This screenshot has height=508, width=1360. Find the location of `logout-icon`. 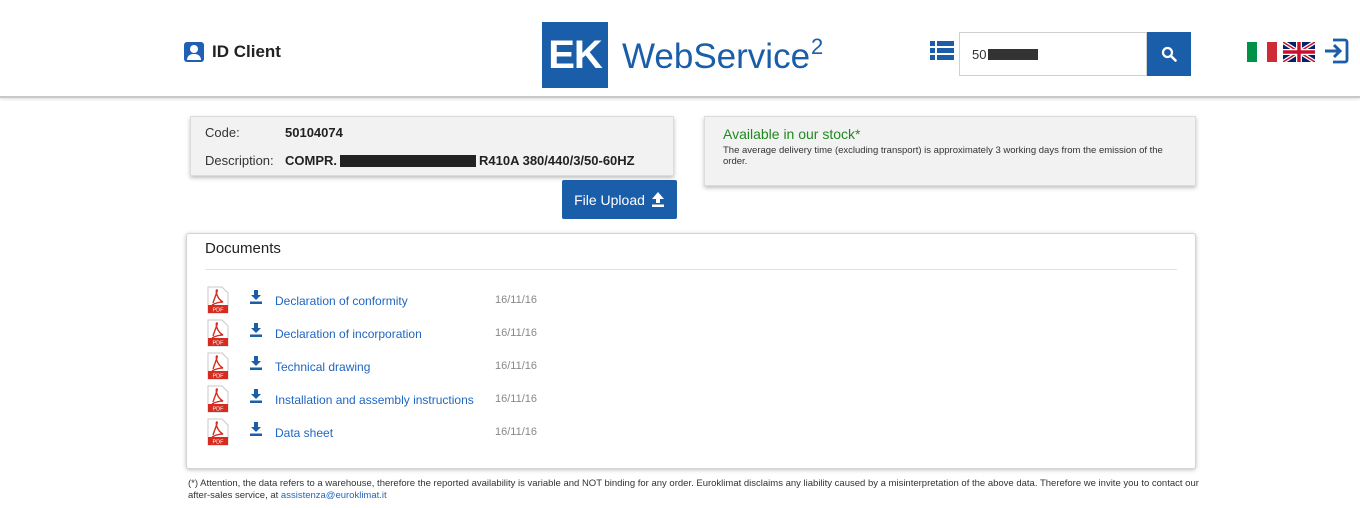

logout-icon is located at coordinates (1336, 51).